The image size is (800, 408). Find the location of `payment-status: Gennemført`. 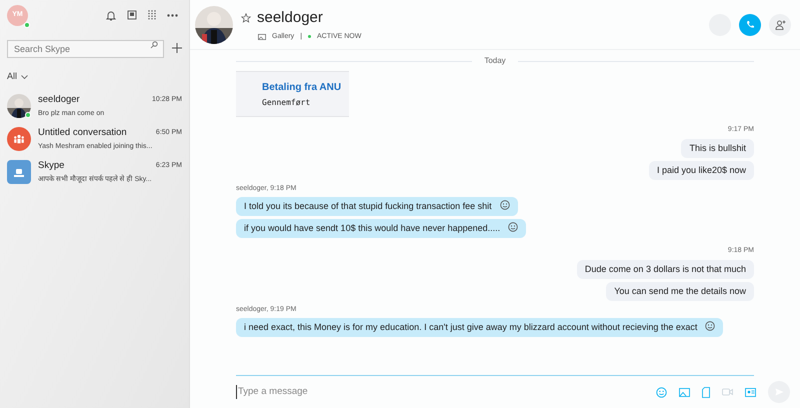

payment-status: Gennemført is located at coordinates (287, 102).